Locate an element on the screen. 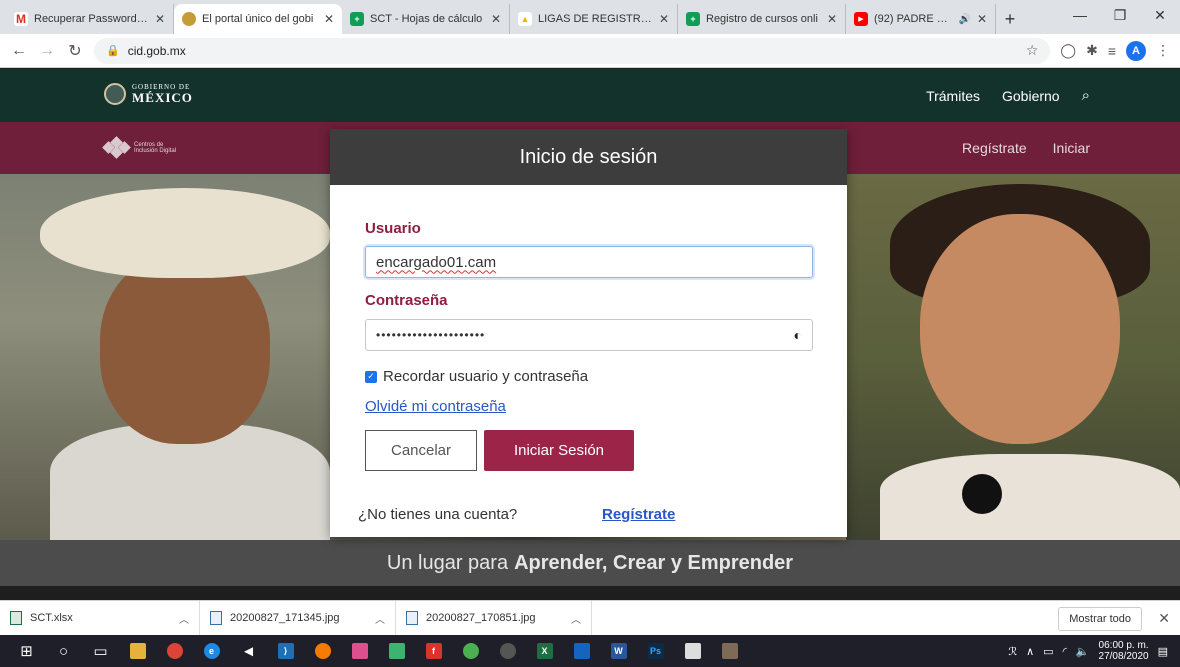 This screenshot has height=667, width=1180. menu-kebab-icon: ⋮ is located at coordinates (1163, 50).